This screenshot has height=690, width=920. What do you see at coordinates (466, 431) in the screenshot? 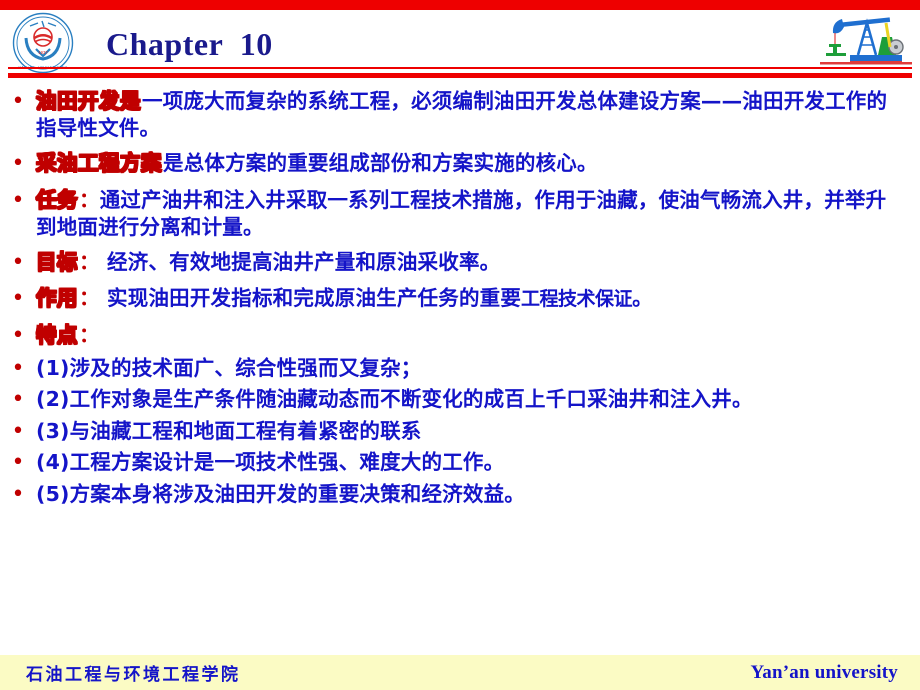
I see `bullet-text: (3)与油藏工程和地面工程有着紧密的联系` at bounding box center [466, 431].